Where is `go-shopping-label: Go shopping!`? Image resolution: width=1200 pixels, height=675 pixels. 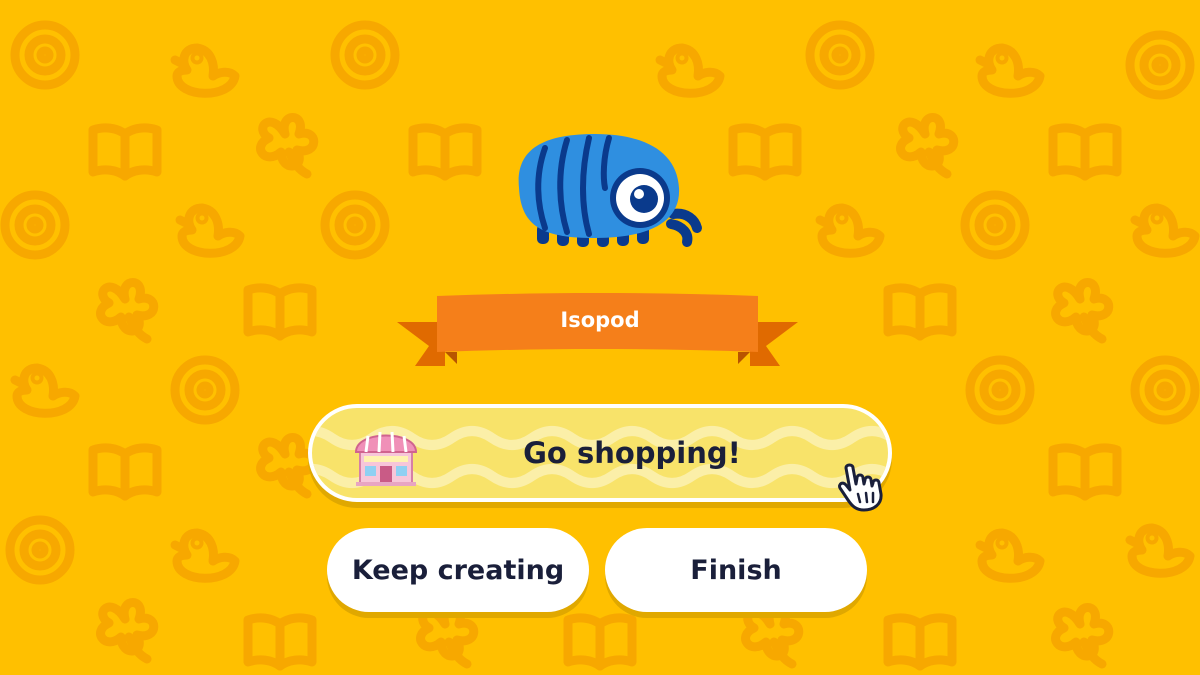
go-shopping-label: Go shopping! is located at coordinates (632, 453).